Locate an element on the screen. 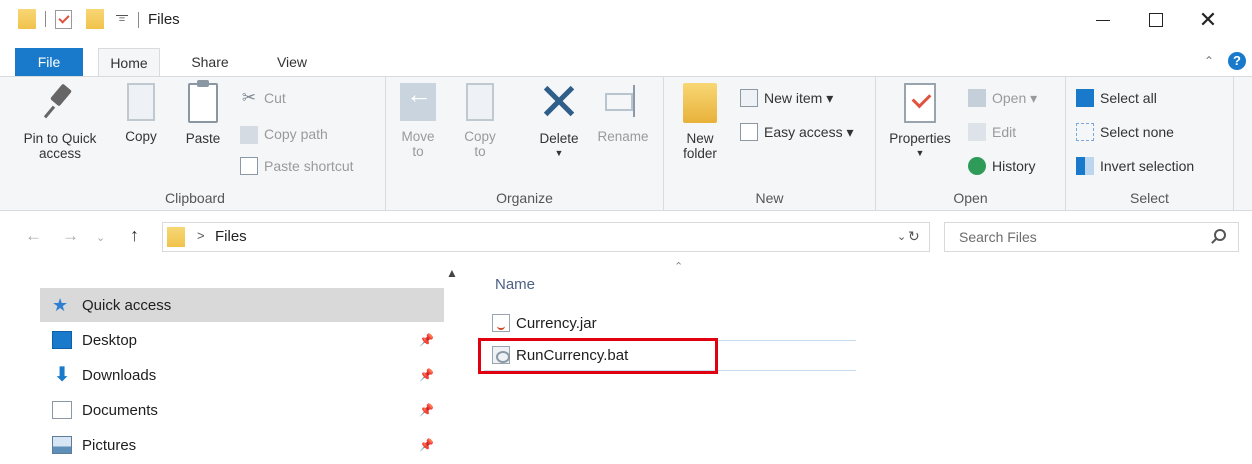 This screenshot has width=1252, height=464. forward-arrow-icon: → is located at coordinates (70, 236).